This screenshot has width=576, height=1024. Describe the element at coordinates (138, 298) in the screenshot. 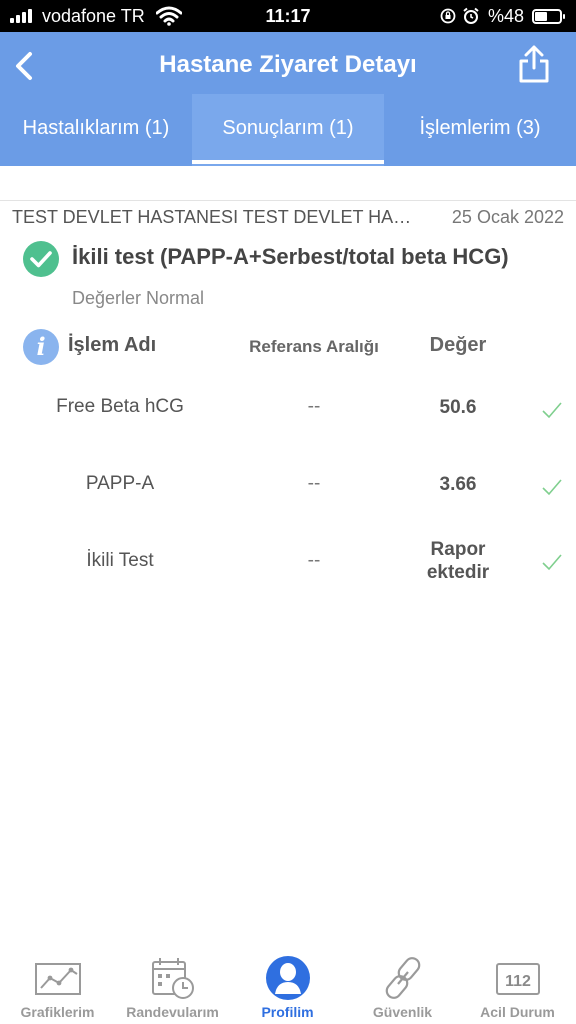

I see `result-status: Değerler Normal` at that location.